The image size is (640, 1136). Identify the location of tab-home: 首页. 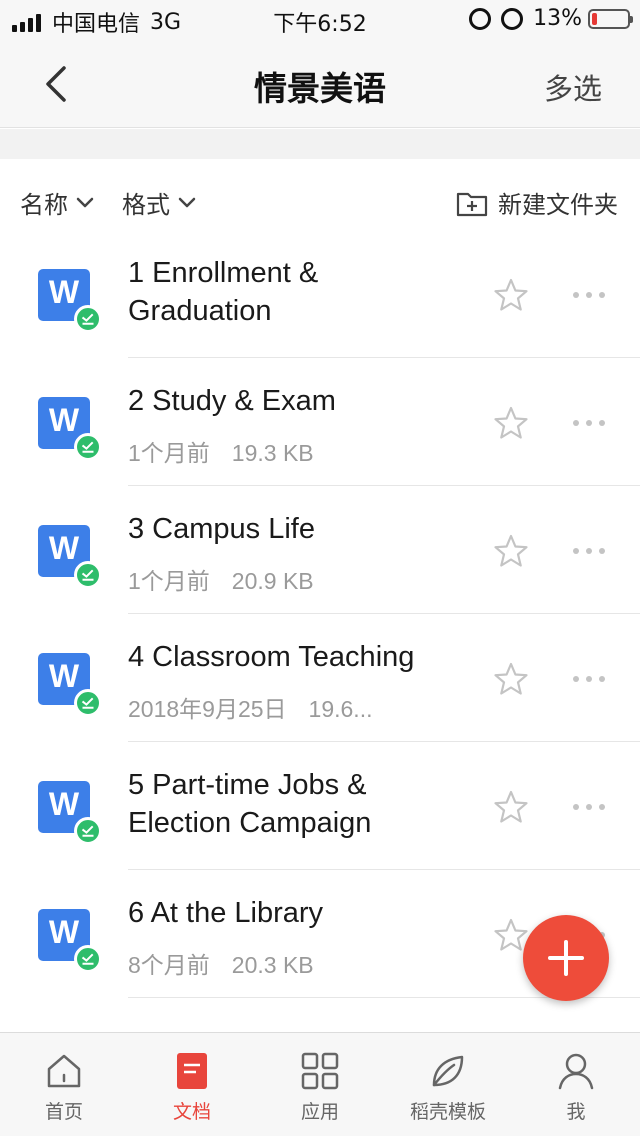
(64, 1084).